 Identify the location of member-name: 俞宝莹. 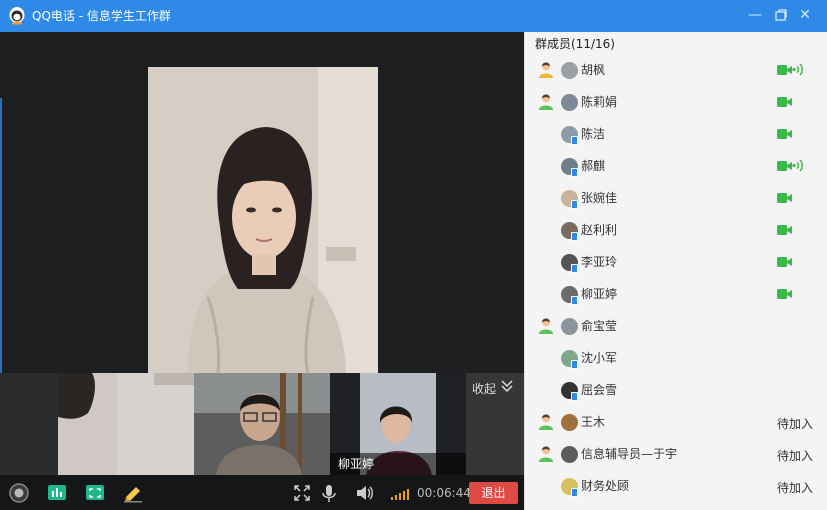
(599, 326).